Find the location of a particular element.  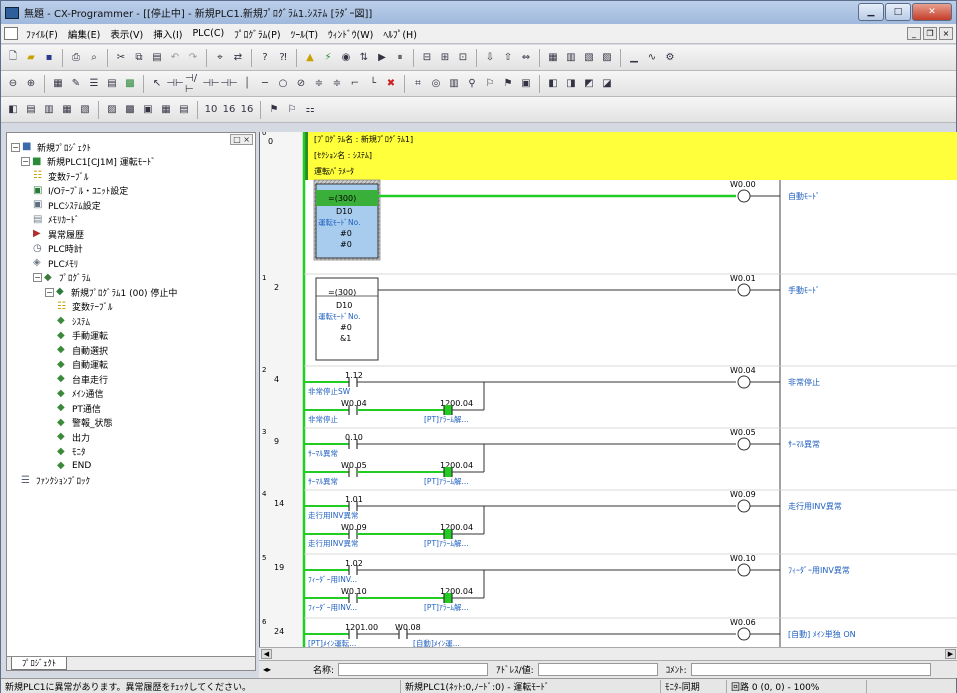

vertical-line-icon: │ is located at coordinates (247, 84).